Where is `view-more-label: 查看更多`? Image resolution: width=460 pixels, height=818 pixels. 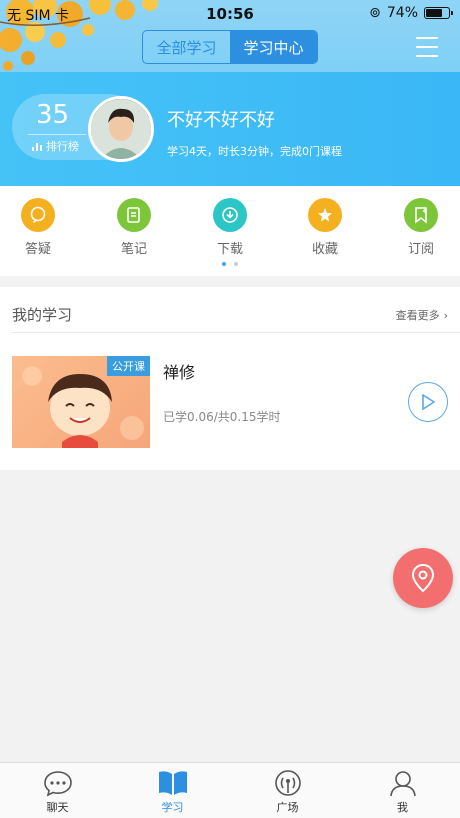
view-more-label: 查看更多 is located at coordinates (417, 315).